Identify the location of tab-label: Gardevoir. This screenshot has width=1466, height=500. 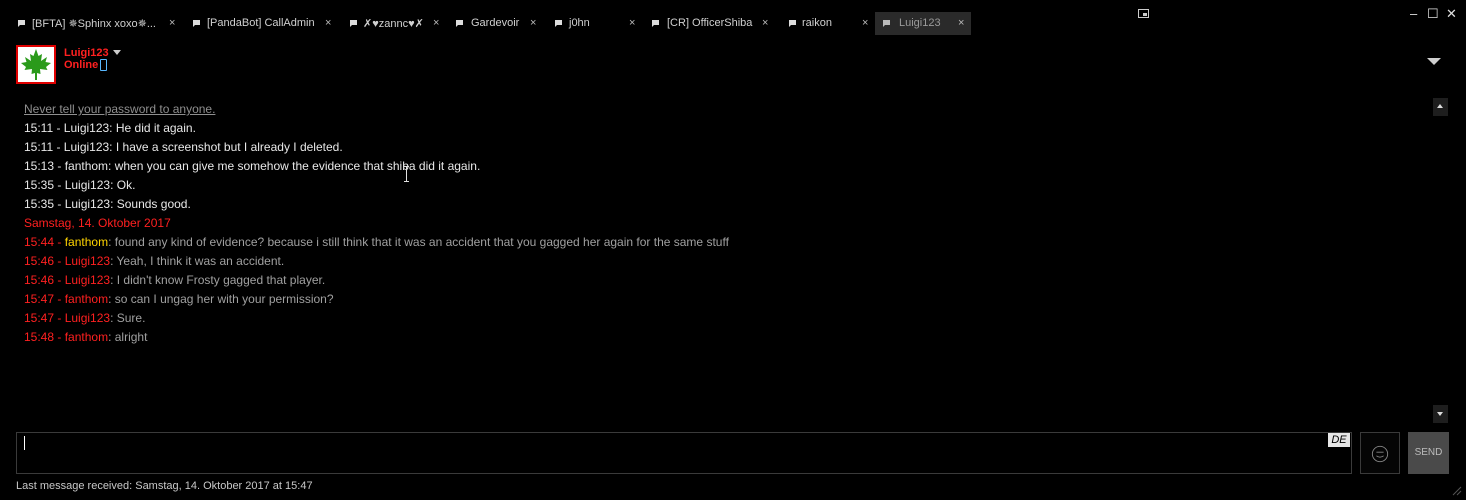
(495, 23).